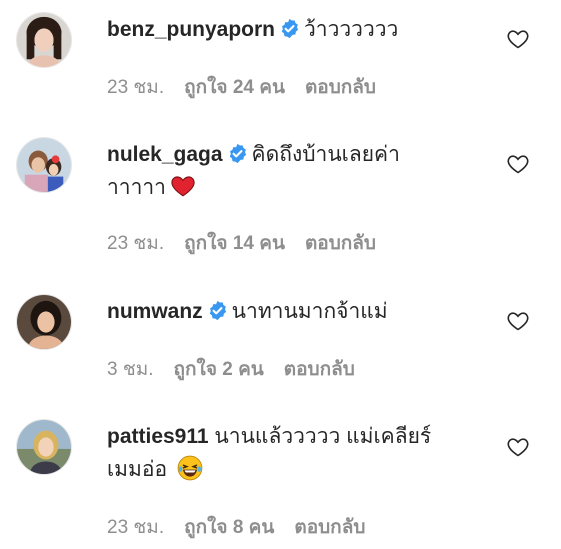 The width and height of the screenshot is (561, 549). I want to click on comment-text-continued: าาาาา, so click(136, 187).